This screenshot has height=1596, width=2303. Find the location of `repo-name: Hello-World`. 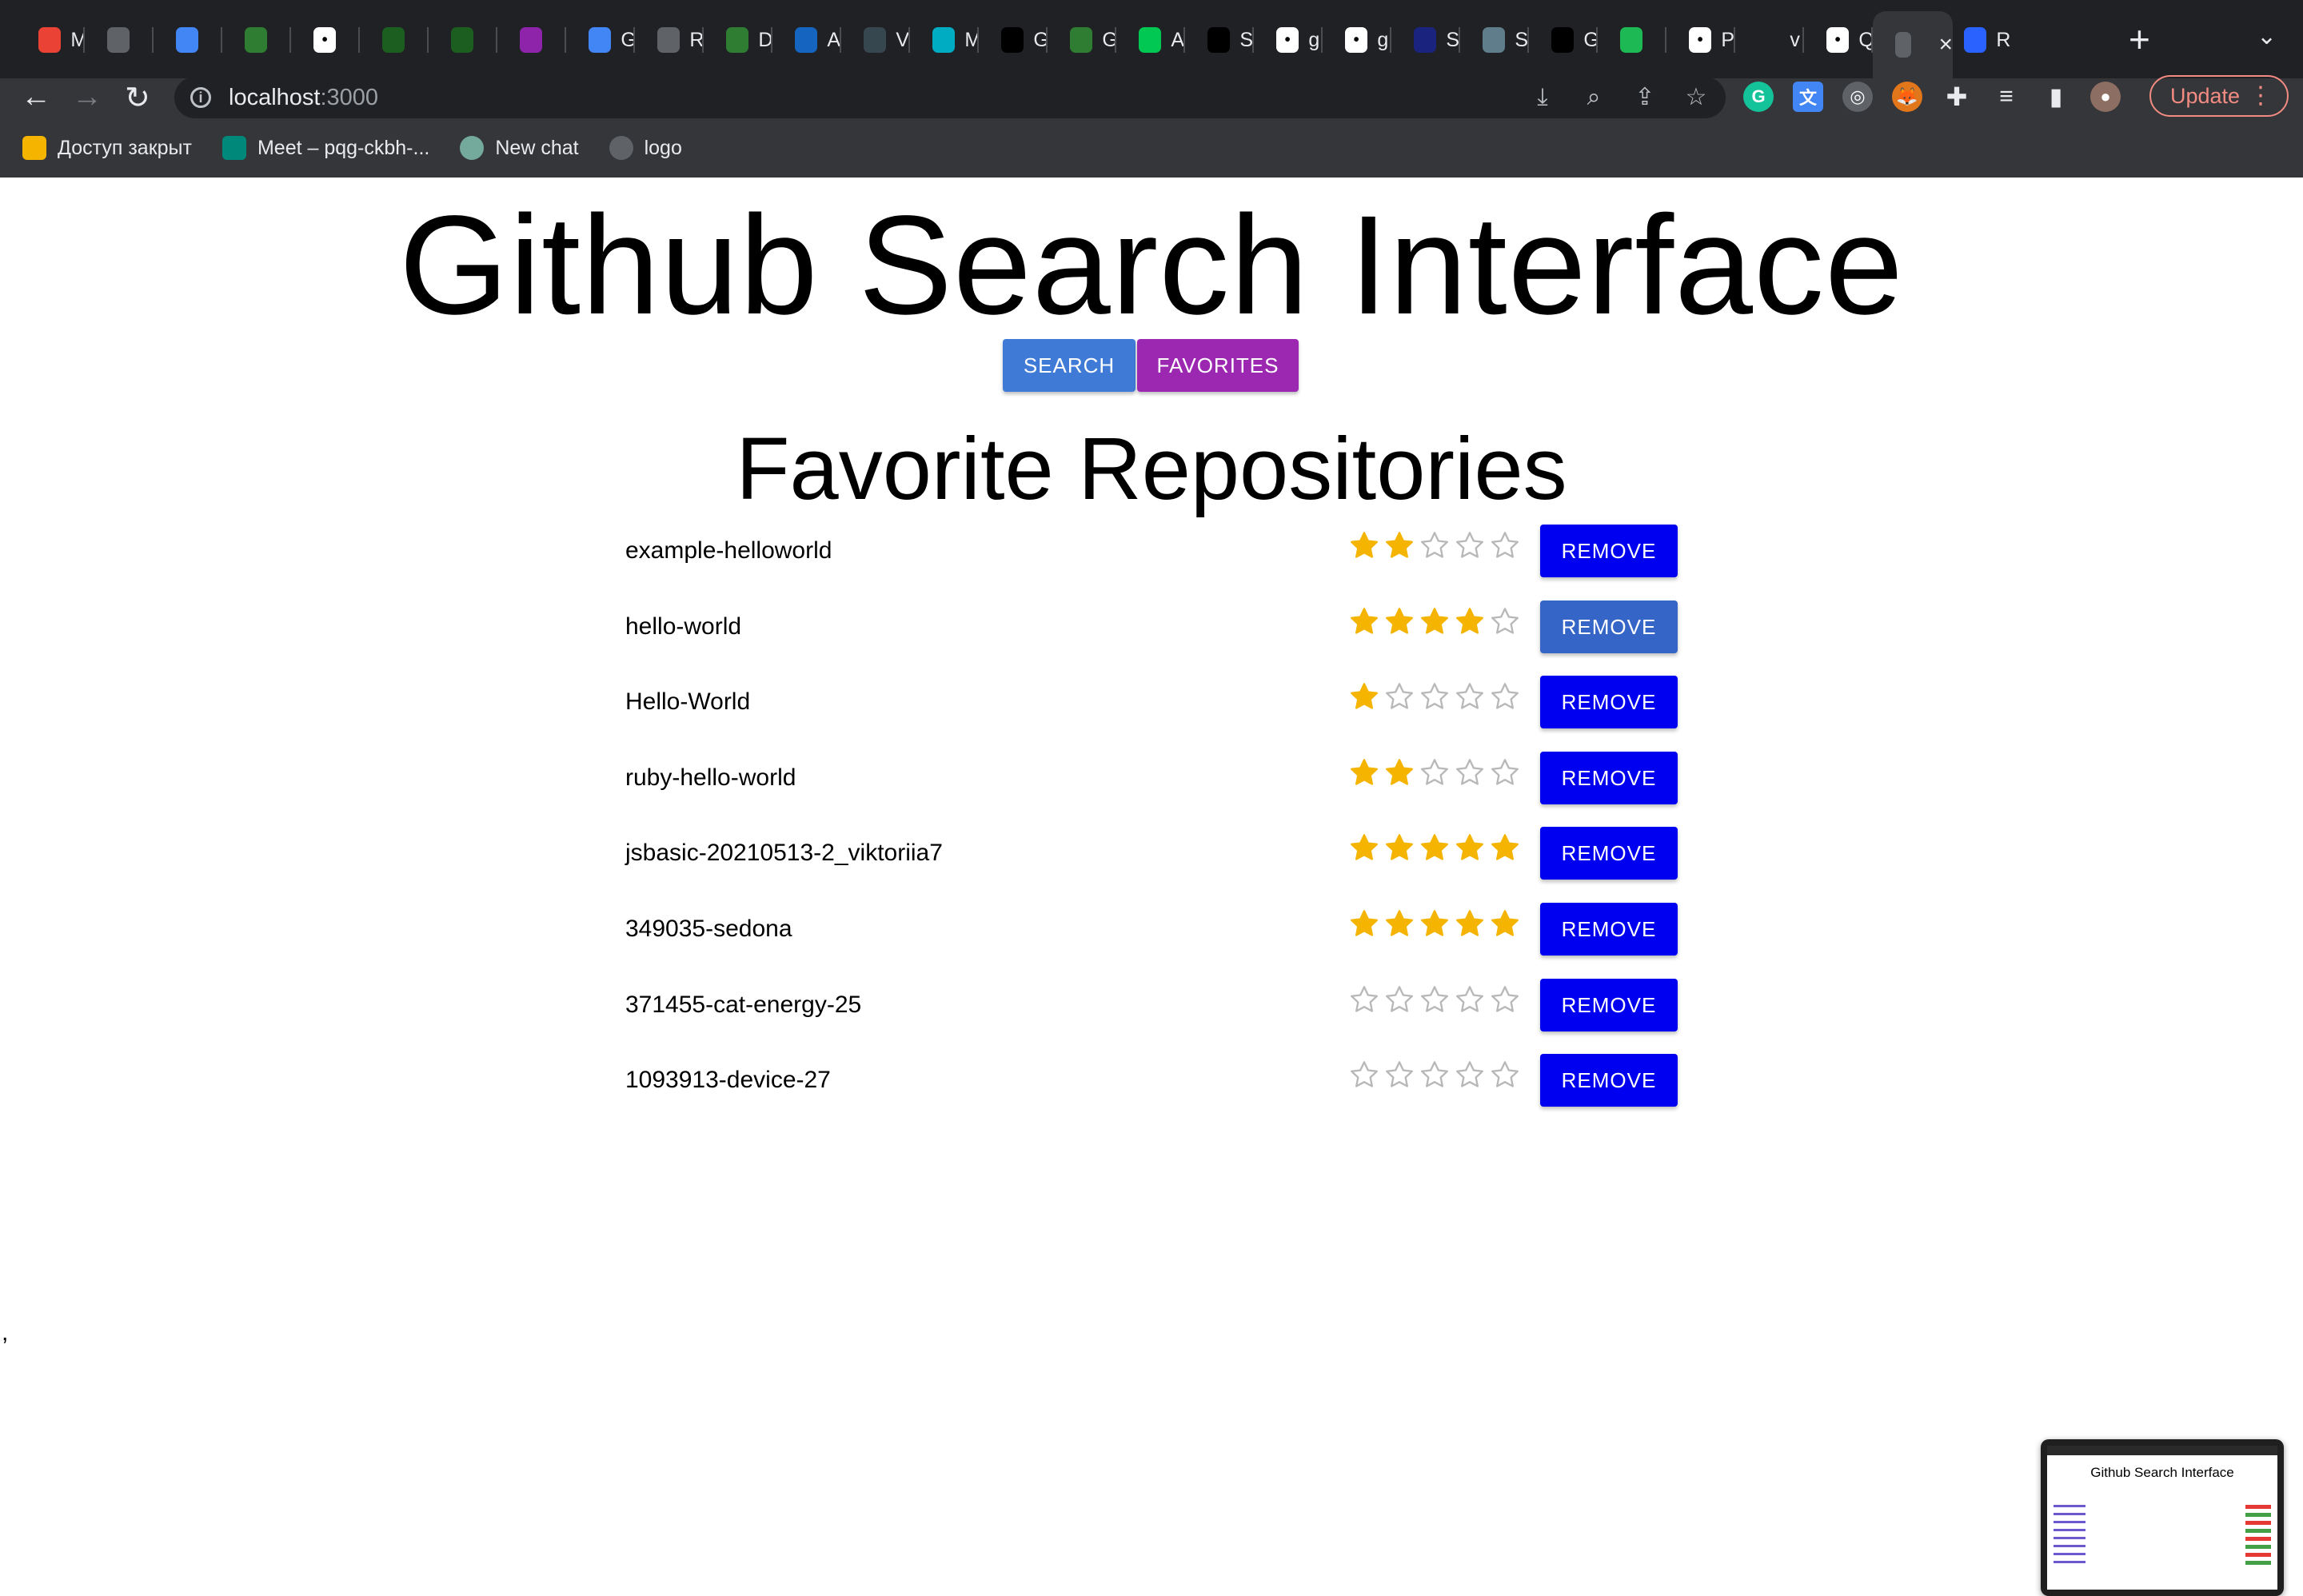

repo-name: Hello-World is located at coordinates (687, 702).